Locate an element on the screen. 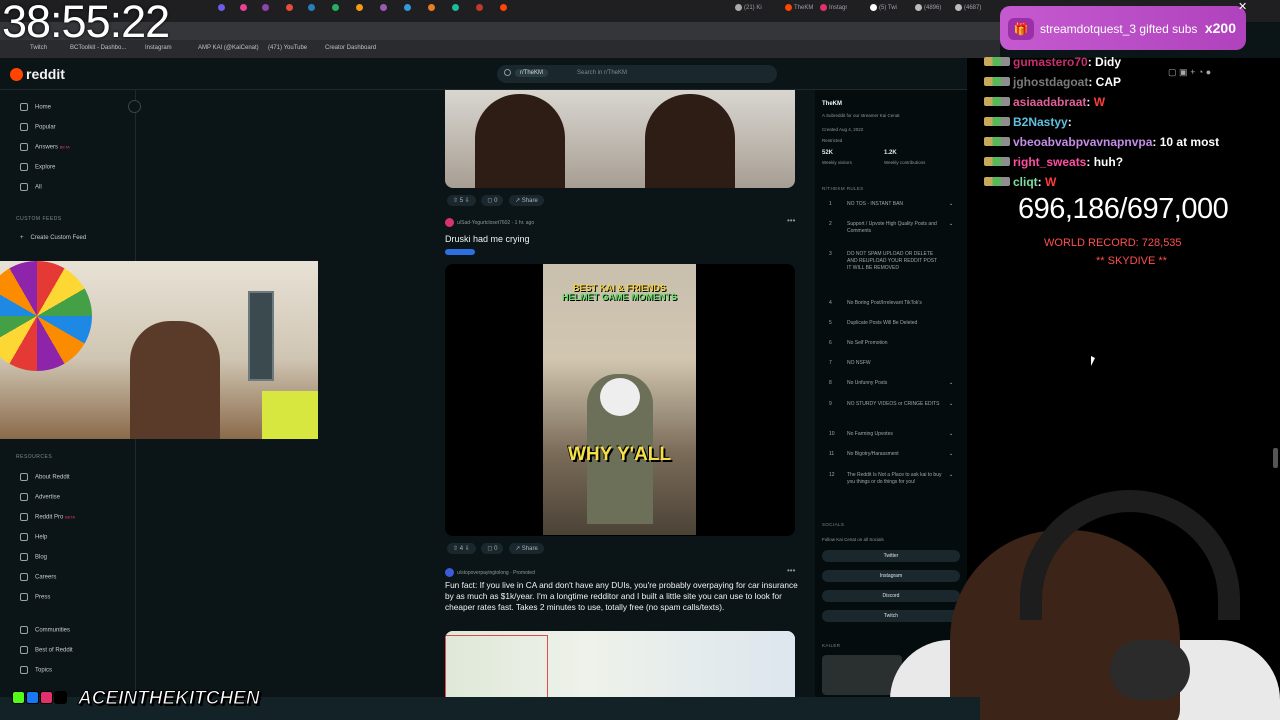 This screenshot has width=1280, height=720. post-title: Druski had me crying is located at coordinates (487, 239).